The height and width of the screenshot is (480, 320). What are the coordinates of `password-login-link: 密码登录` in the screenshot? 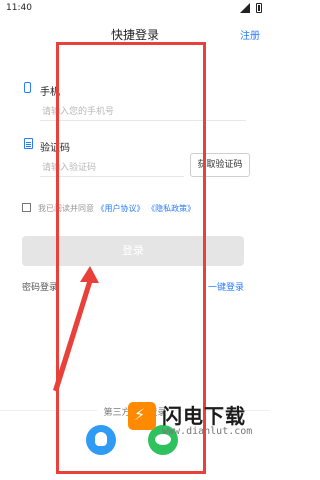 It's located at (40, 286).